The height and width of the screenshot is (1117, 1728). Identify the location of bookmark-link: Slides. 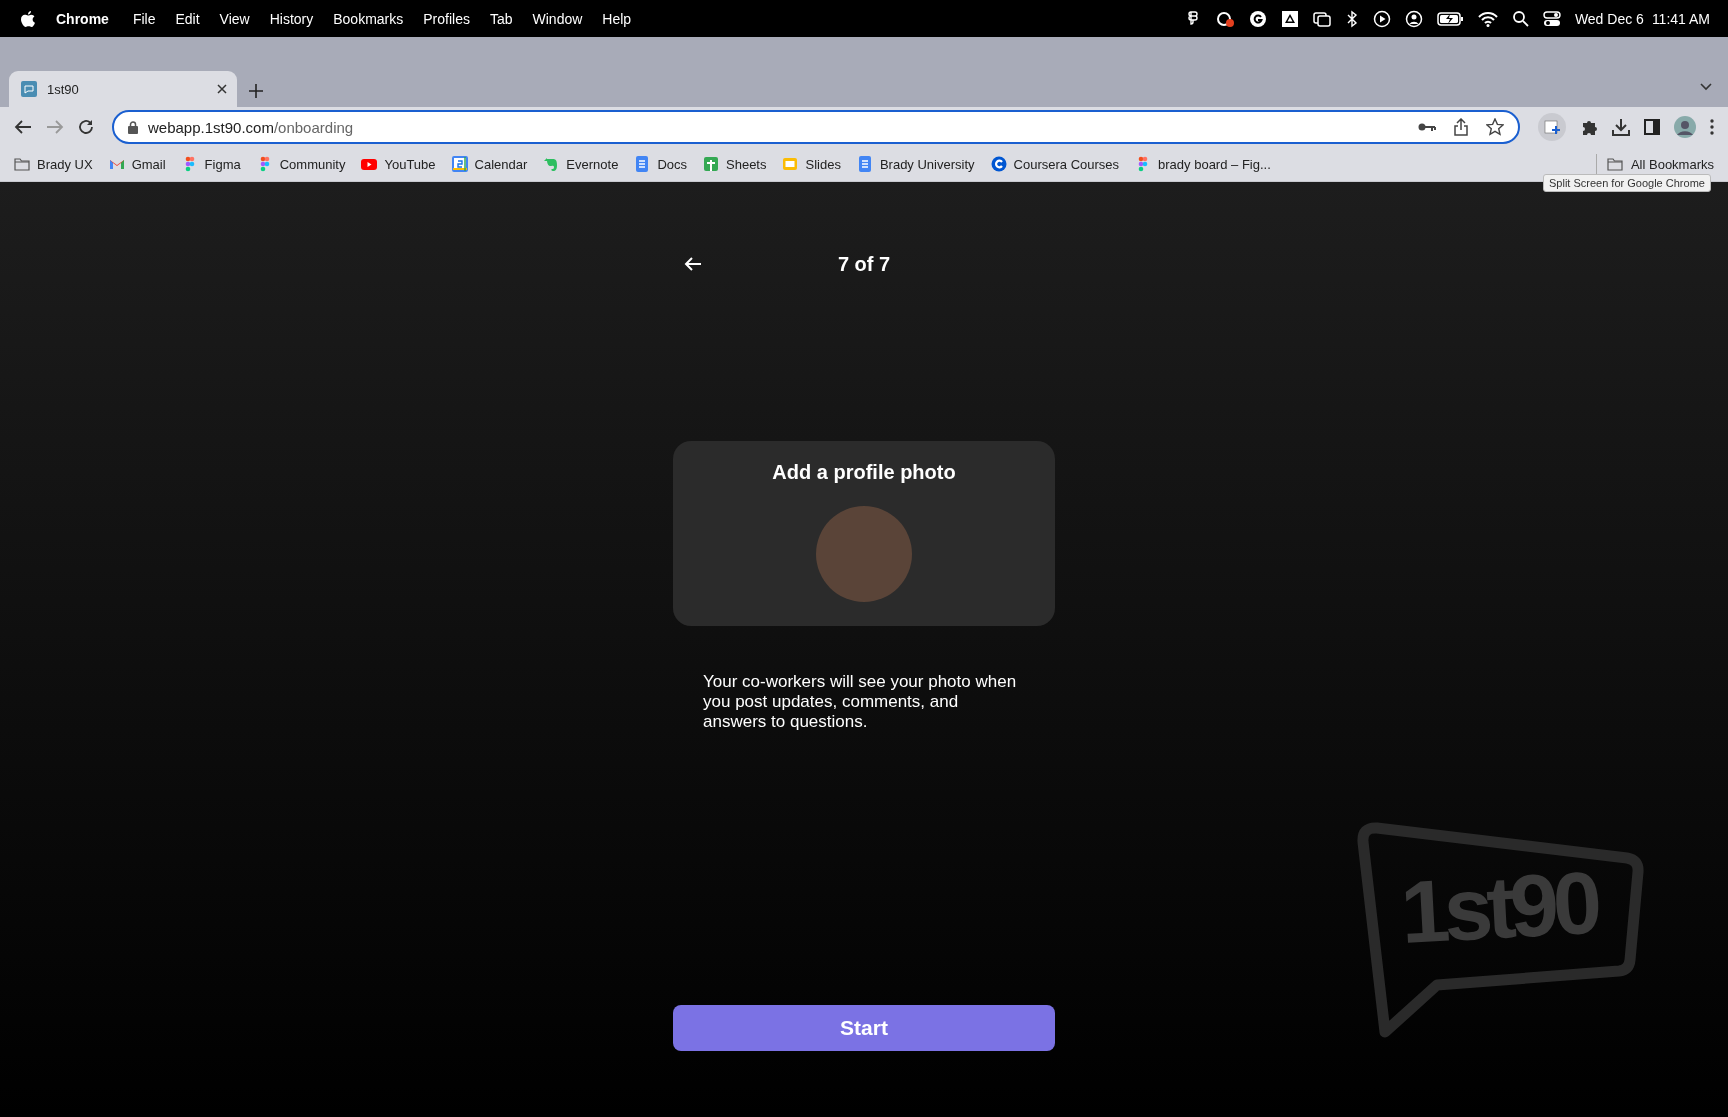
(823, 164).